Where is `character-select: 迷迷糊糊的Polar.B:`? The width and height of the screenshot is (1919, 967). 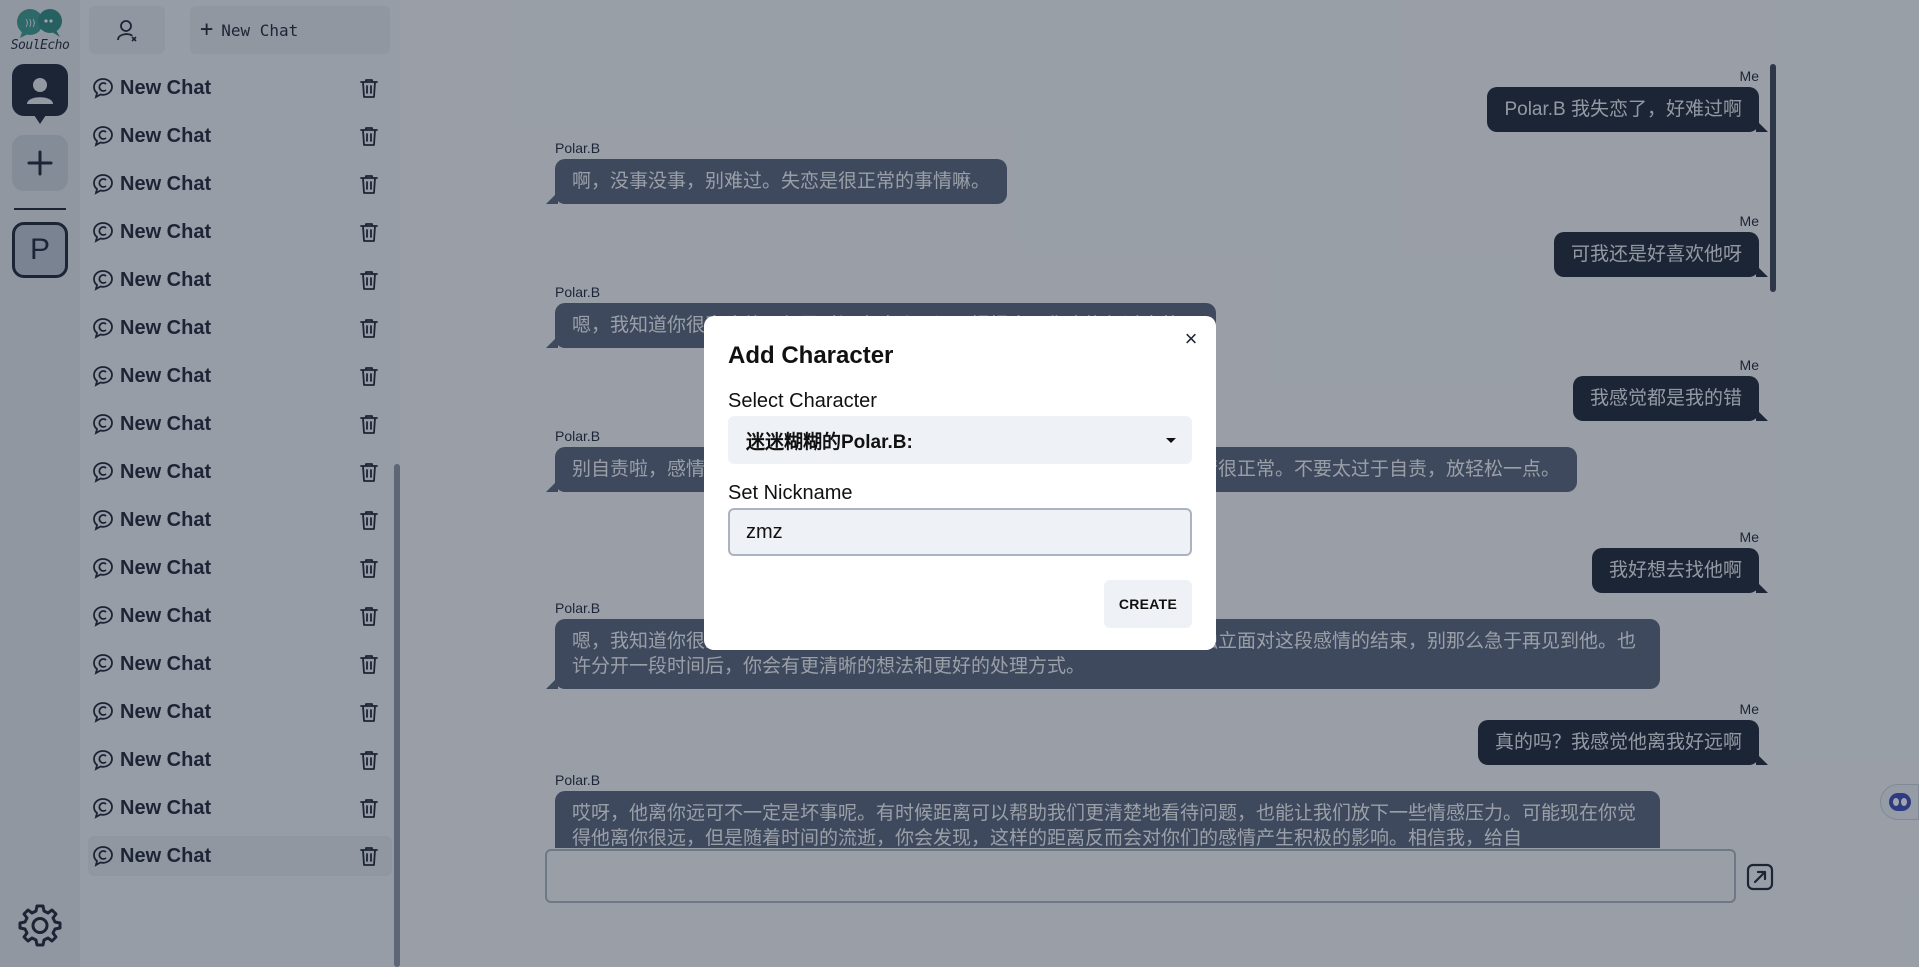 character-select: 迷迷糊糊的Polar.B: is located at coordinates (960, 440).